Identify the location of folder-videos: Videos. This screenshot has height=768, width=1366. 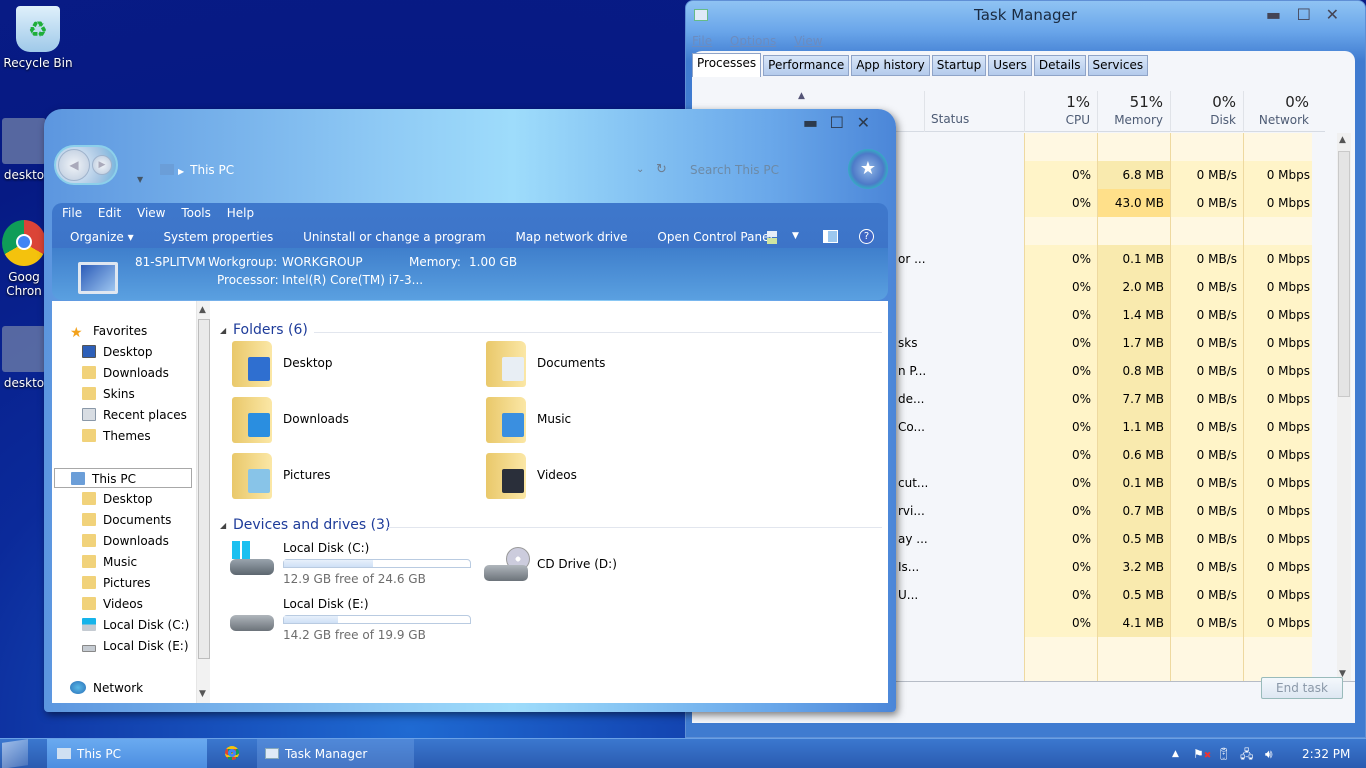
(597, 478).